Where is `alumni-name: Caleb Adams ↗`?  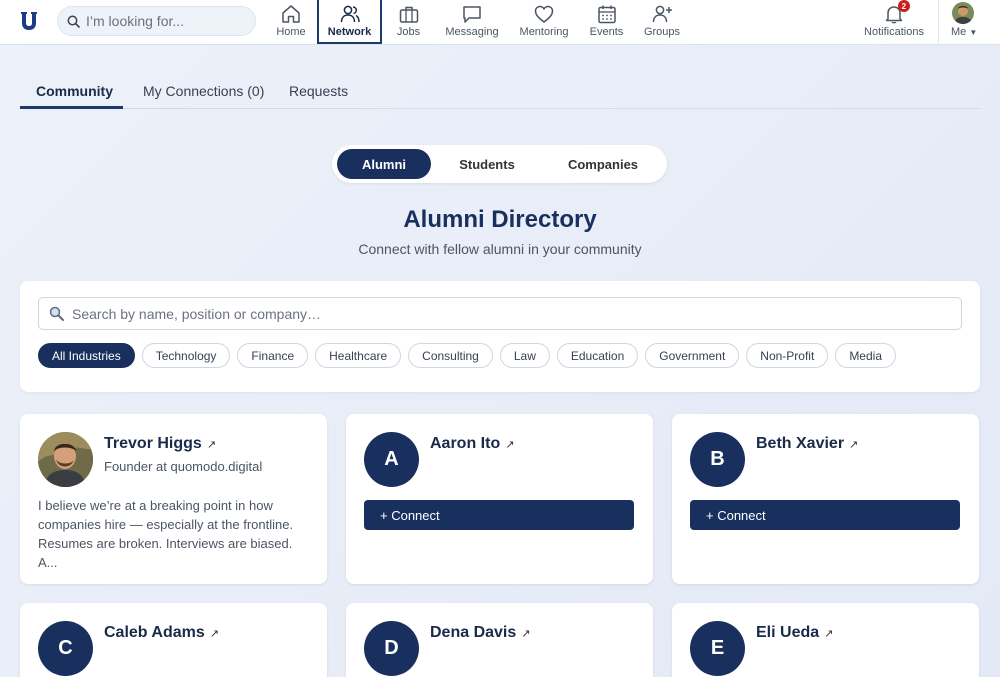
alumni-name: Caleb Adams ↗ is located at coordinates (161, 633).